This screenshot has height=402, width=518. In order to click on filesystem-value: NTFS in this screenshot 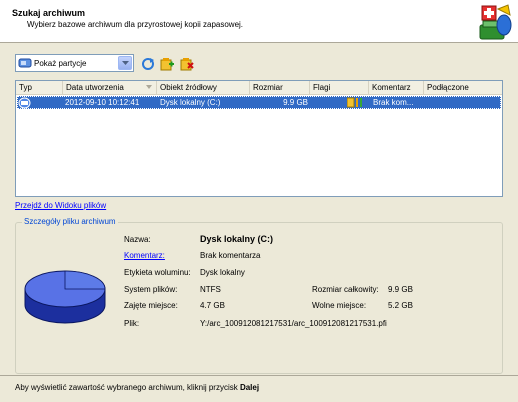, I will do `click(210, 289)`.